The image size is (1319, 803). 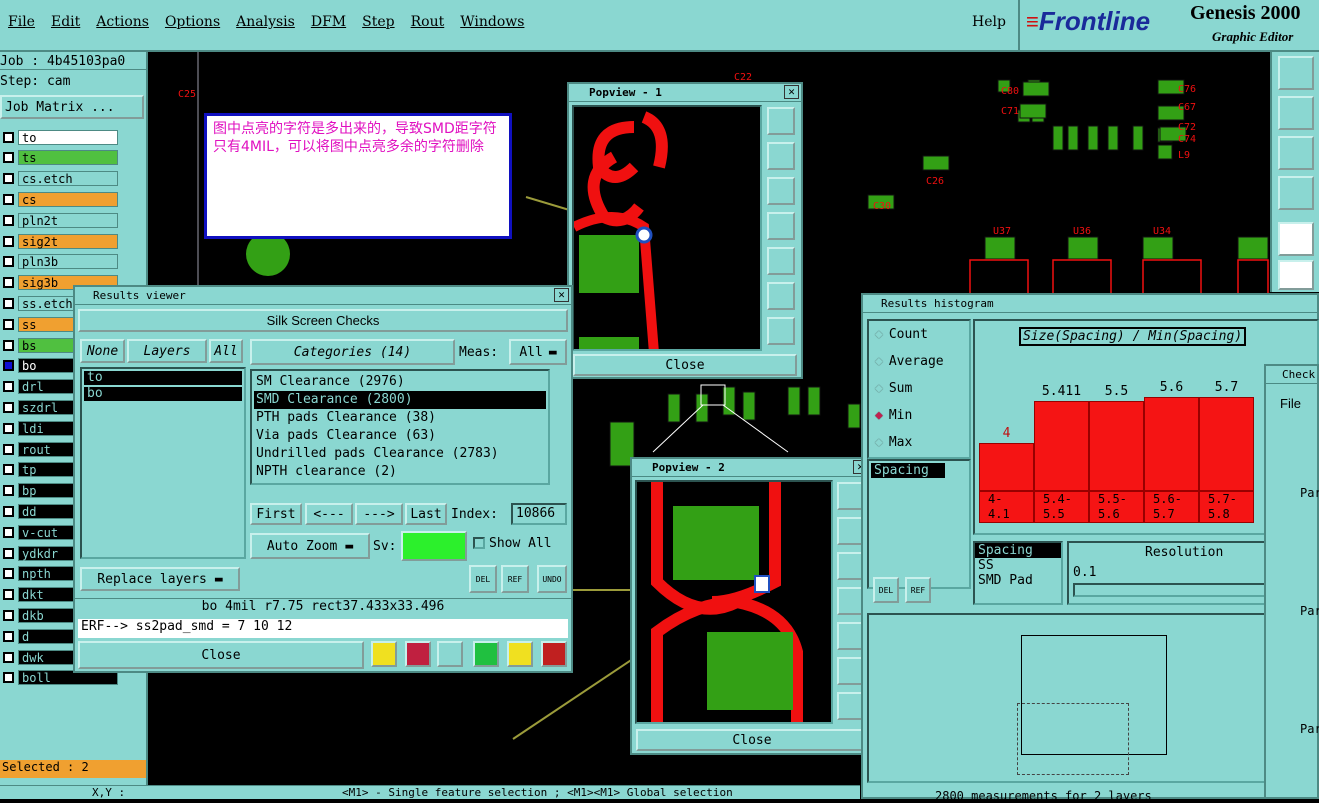 I want to click on check-param-3: Param, so click(x=1309, y=729).